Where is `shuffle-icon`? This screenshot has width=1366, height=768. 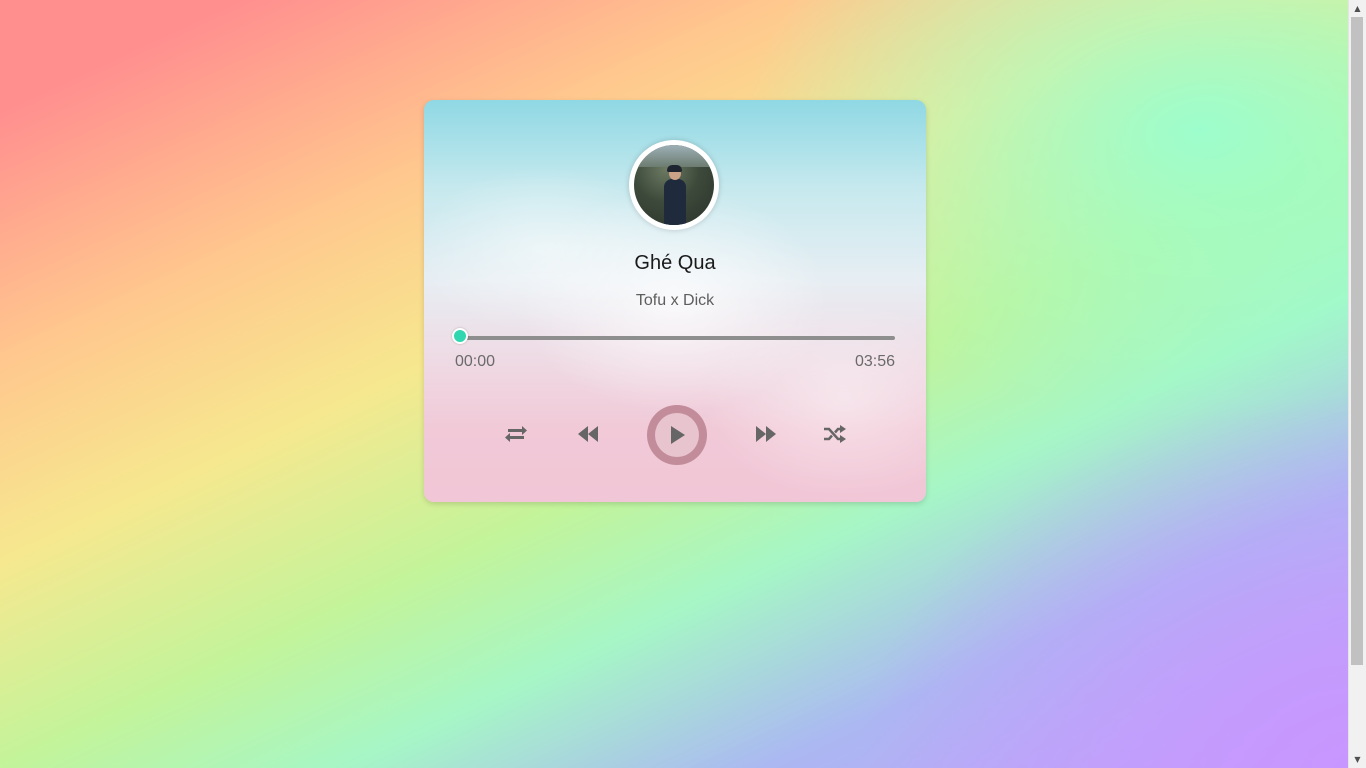
shuffle-icon is located at coordinates (835, 434).